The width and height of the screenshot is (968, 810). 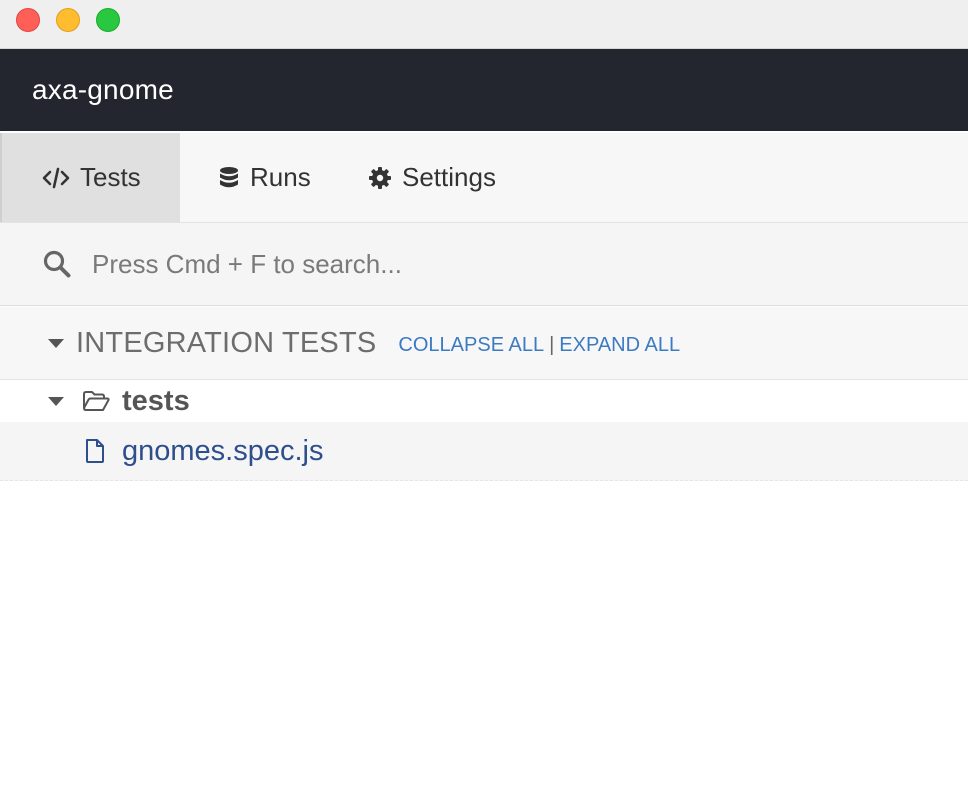 What do you see at coordinates (108, 20) in the screenshot?
I see `maximize-window-button` at bounding box center [108, 20].